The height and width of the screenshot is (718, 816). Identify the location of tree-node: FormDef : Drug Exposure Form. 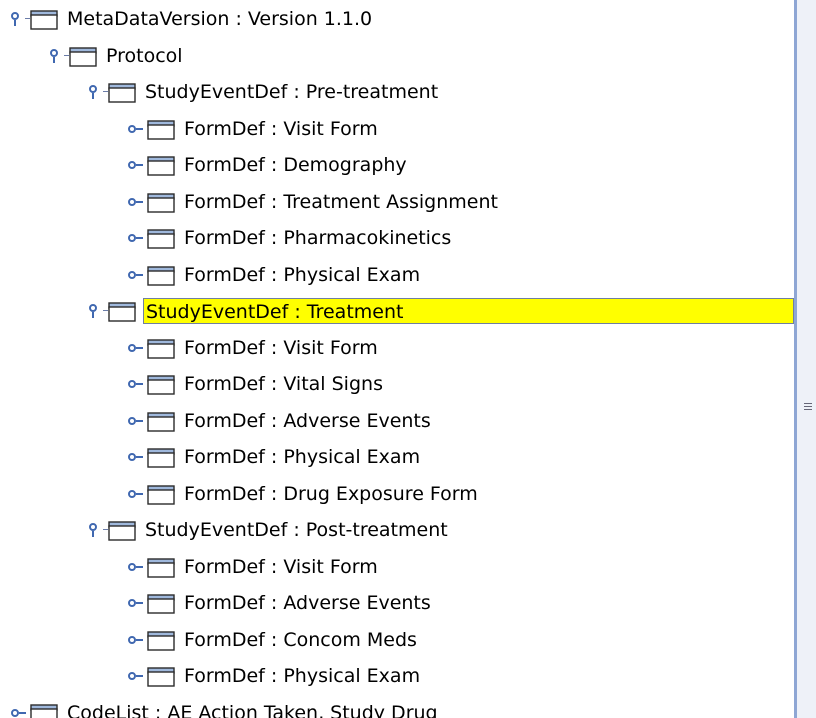
(397, 494).